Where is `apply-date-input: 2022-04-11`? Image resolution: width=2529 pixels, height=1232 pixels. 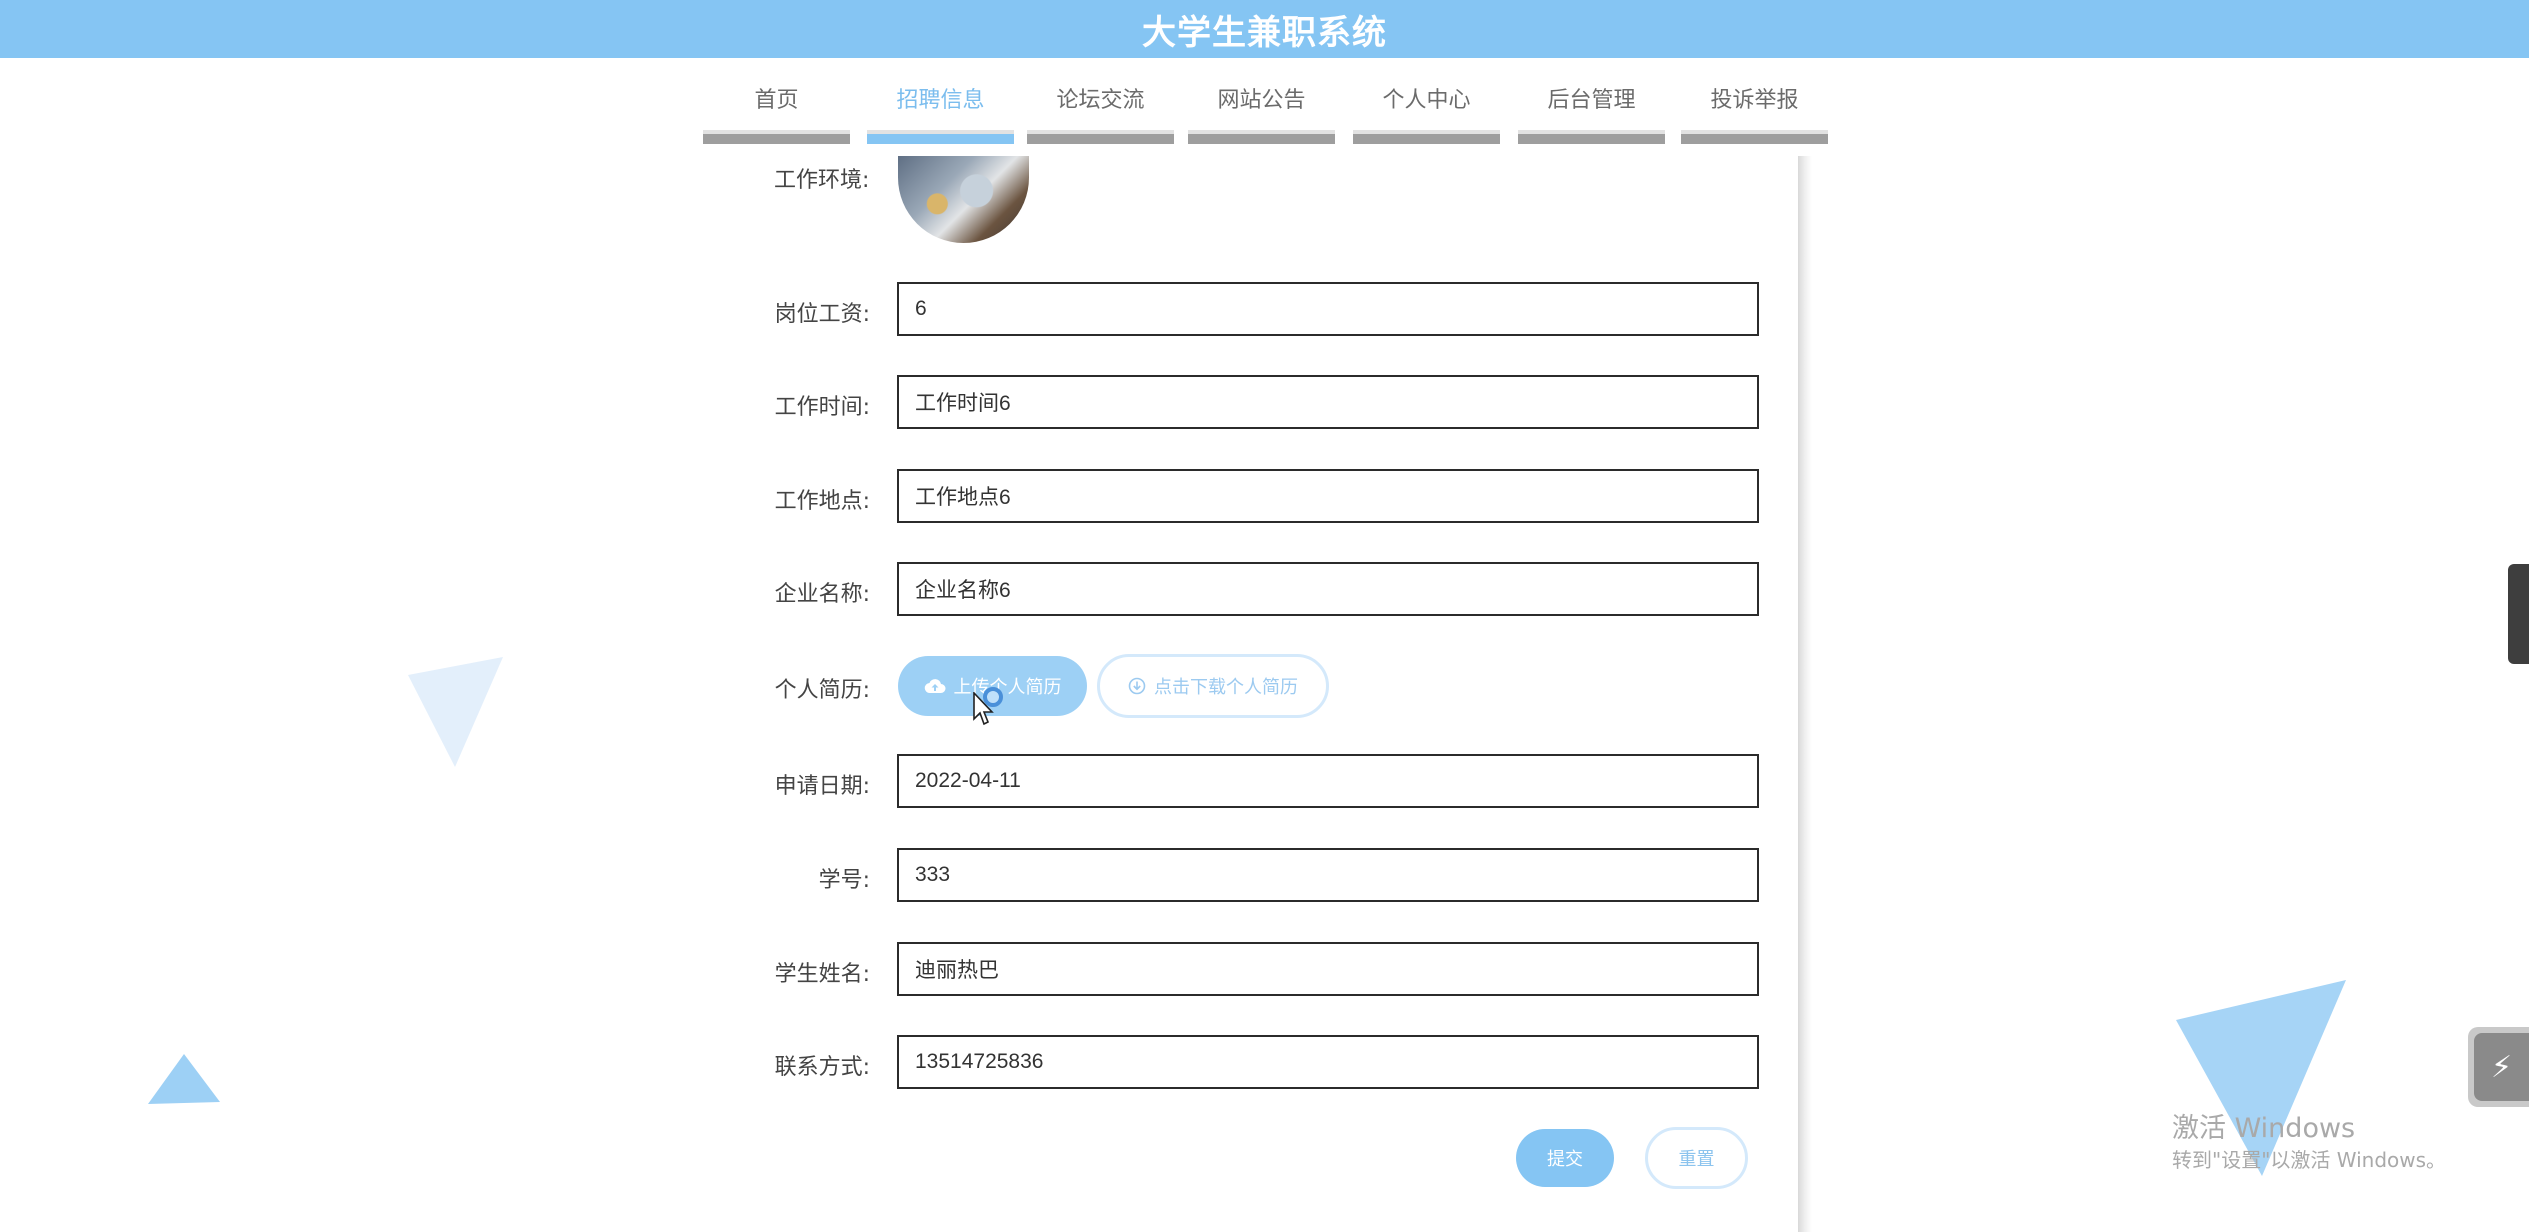
apply-date-input: 2022-04-11 is located at coordinates (1328, 781).